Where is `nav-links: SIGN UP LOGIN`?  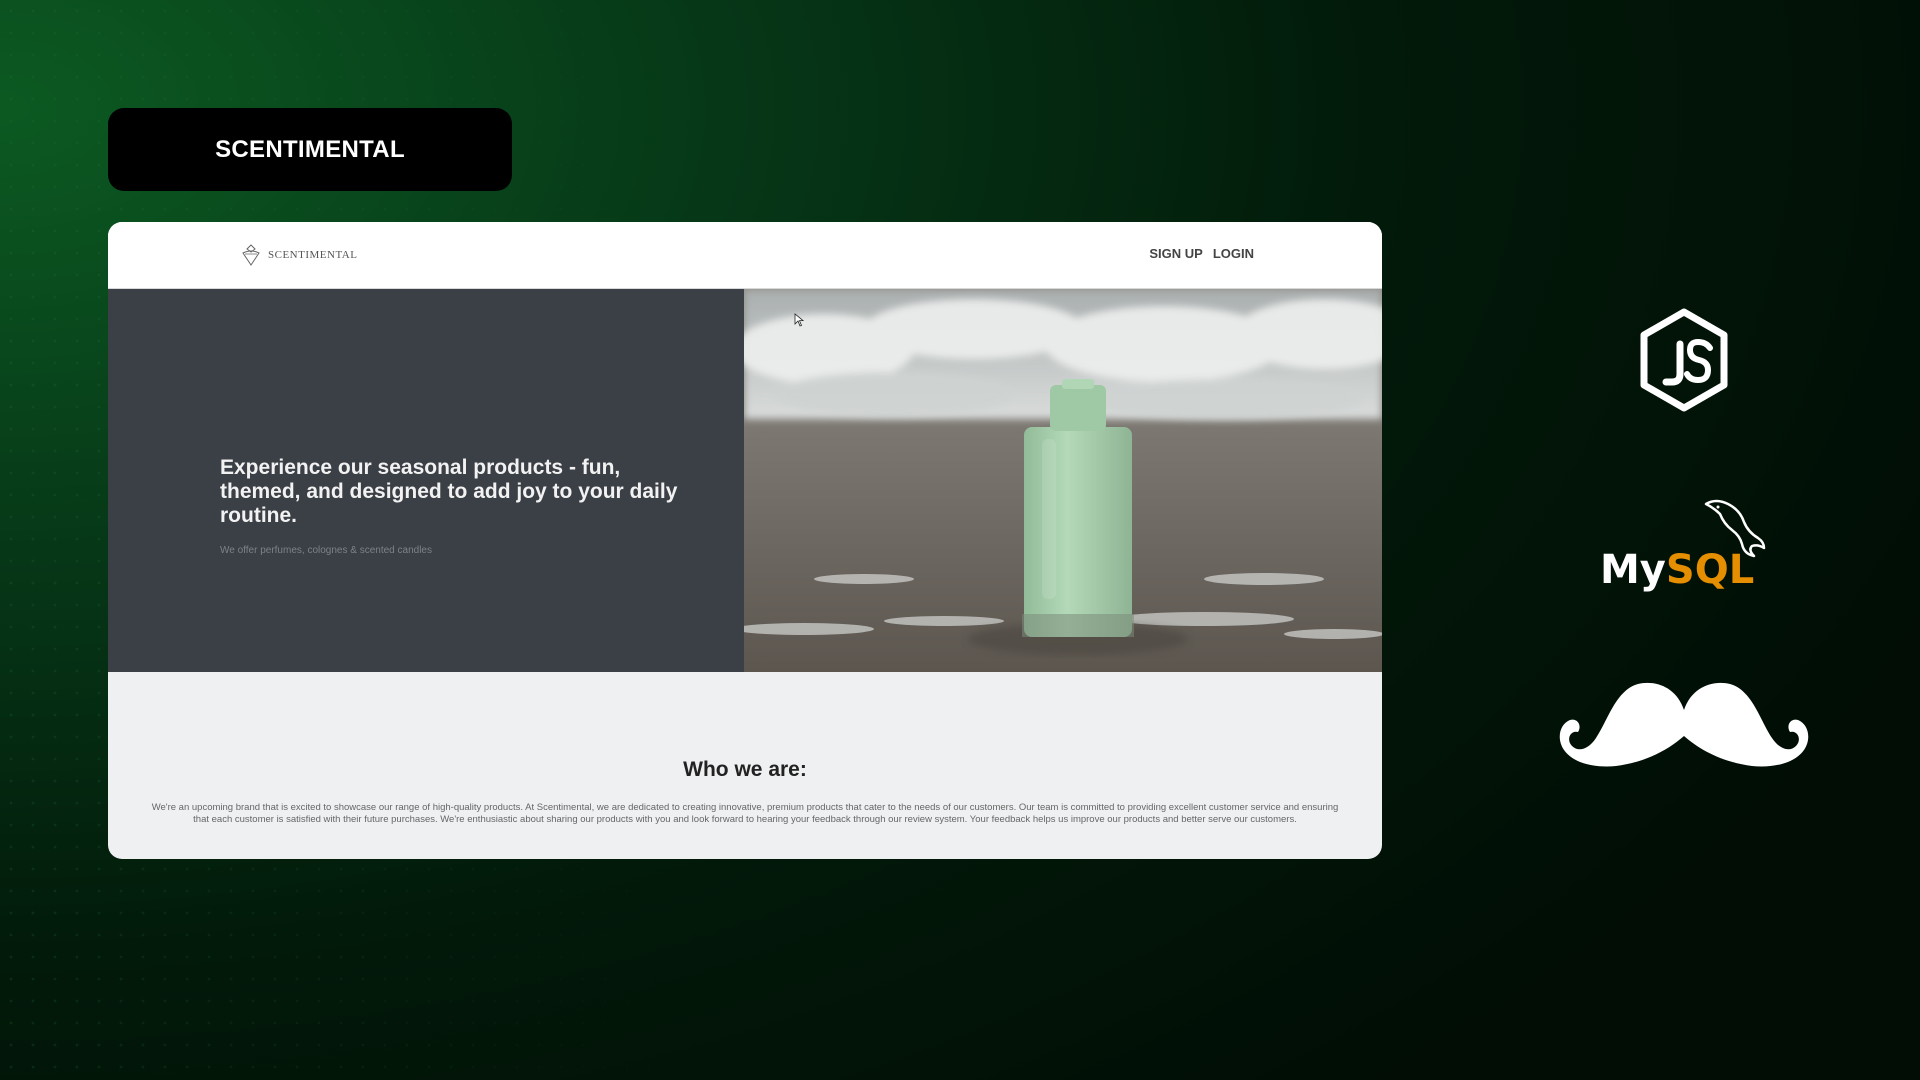
nav-links: SIGN UP LOGIN is located at coordinates (1201, 253).